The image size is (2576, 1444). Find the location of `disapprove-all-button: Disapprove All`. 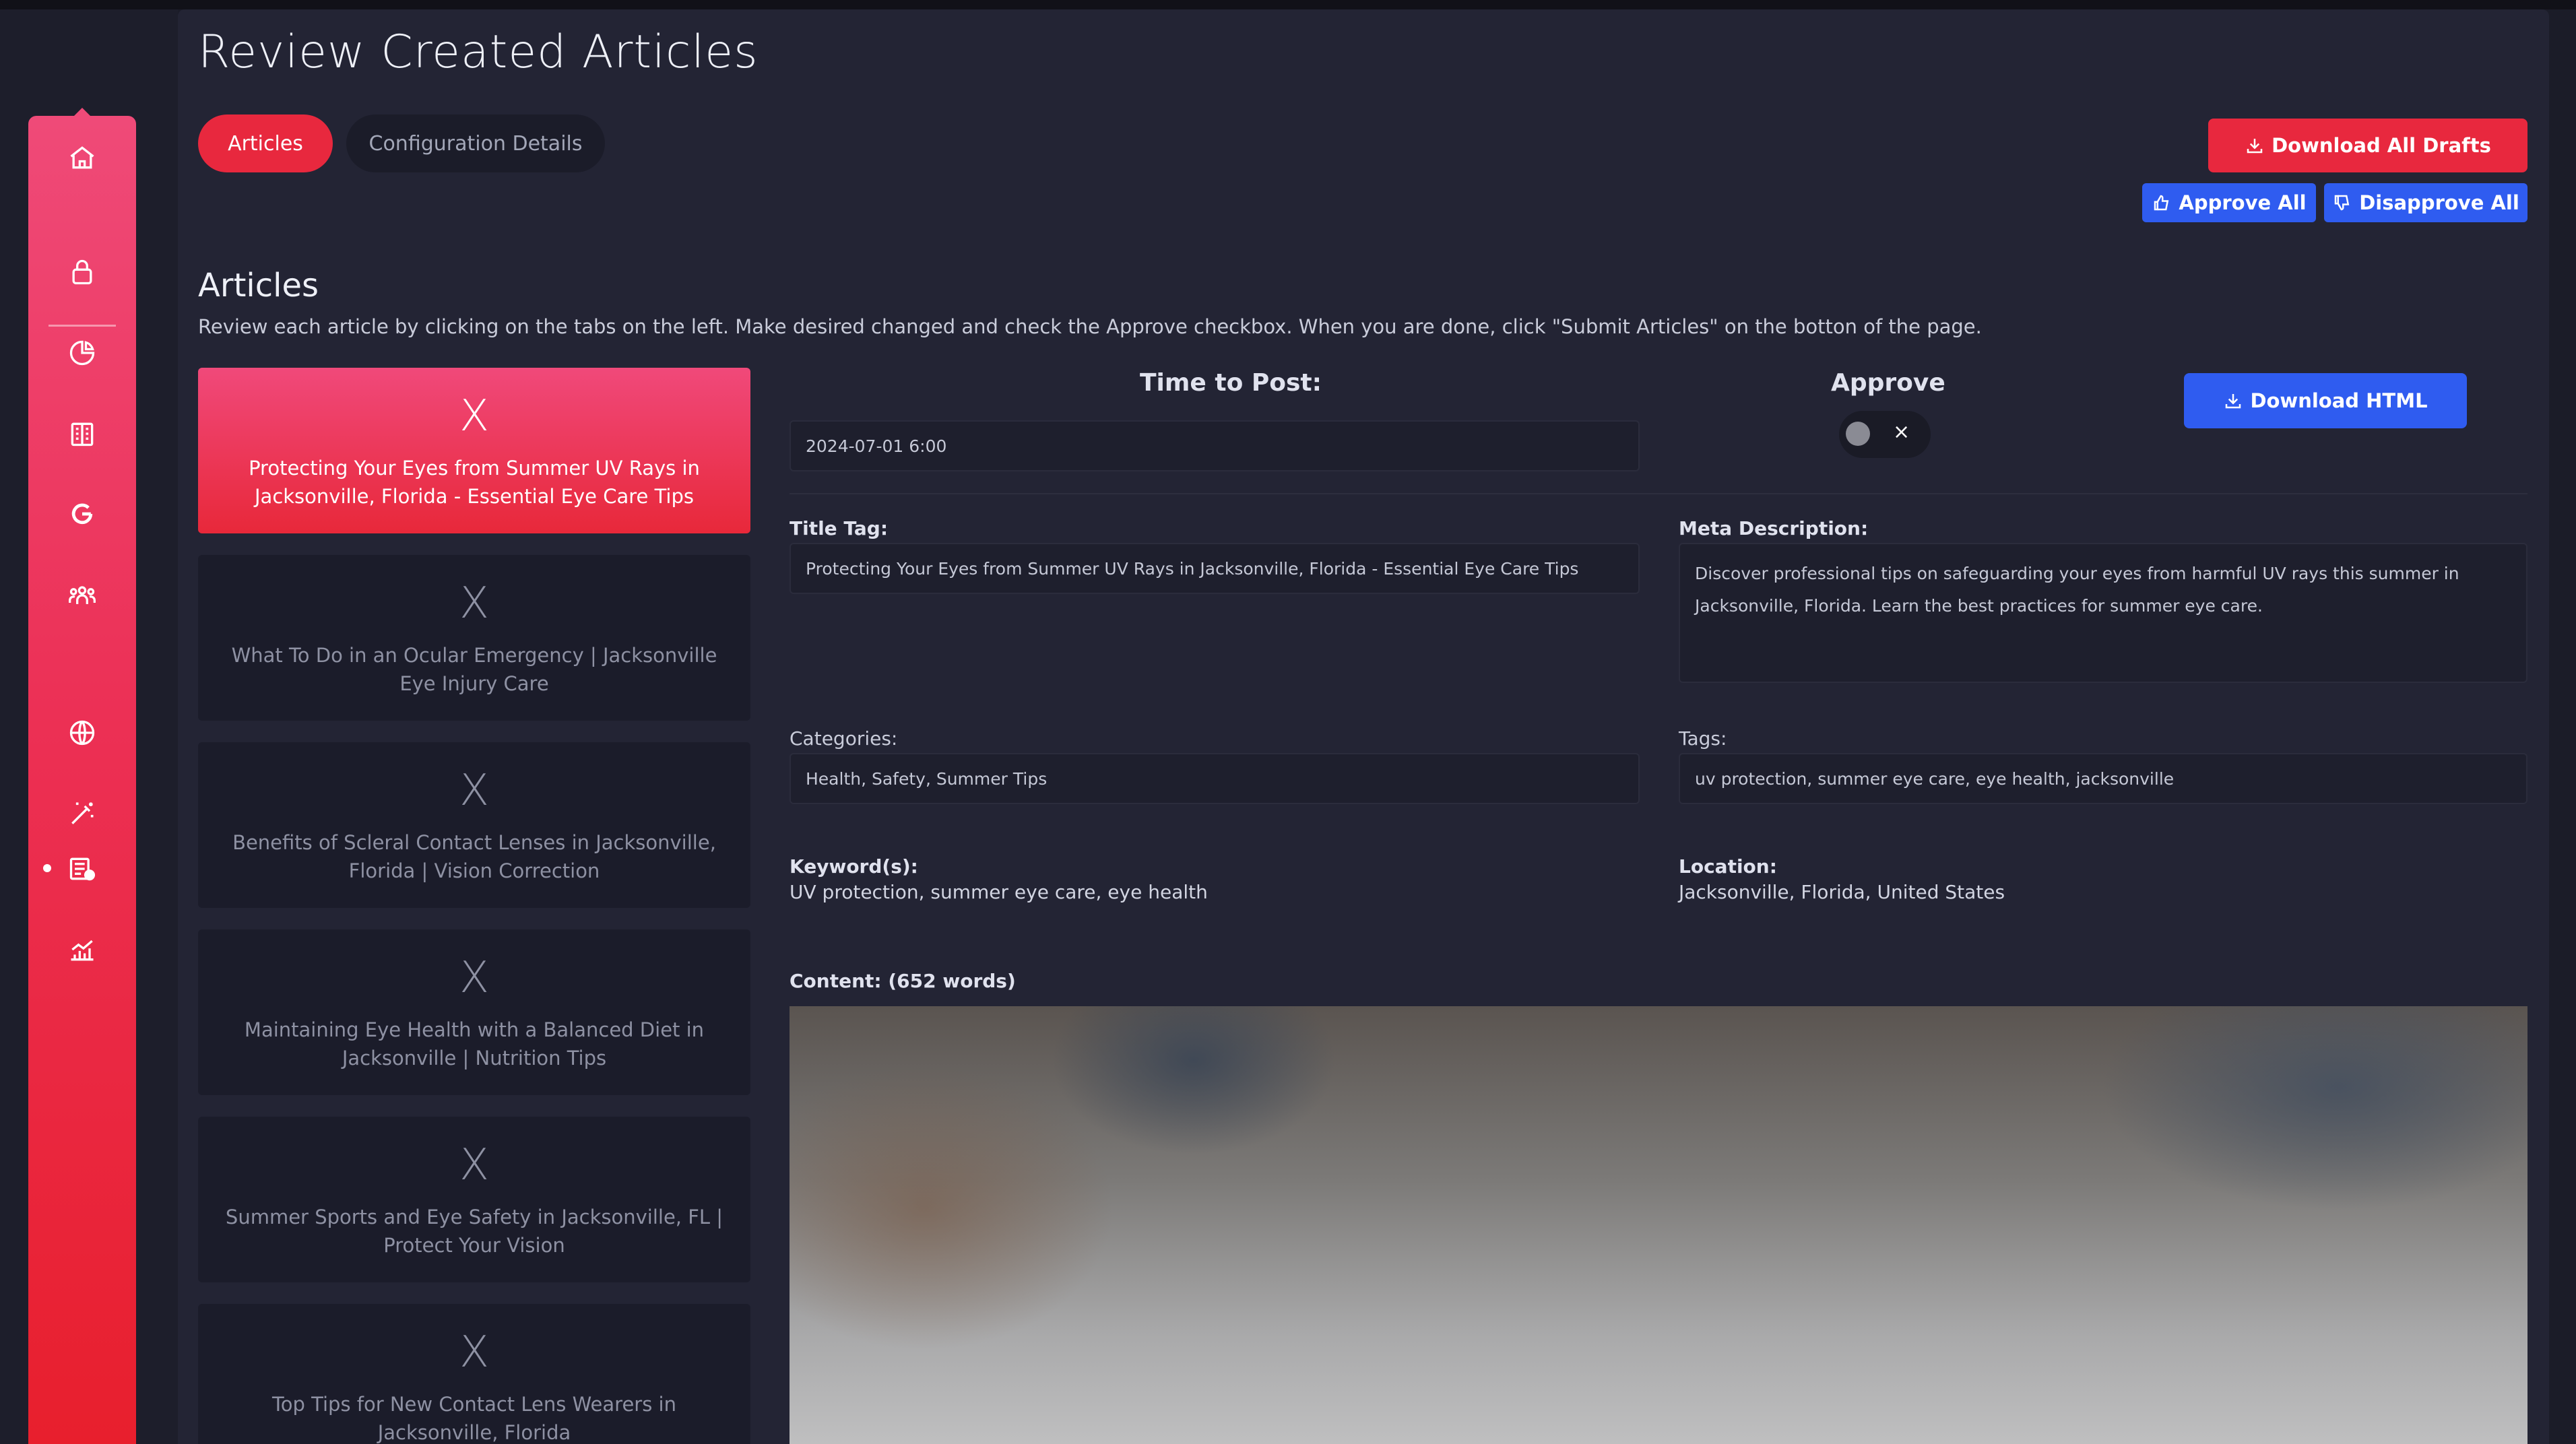

disapprove-all-button: Disapprove All is located at coordinates (2425, 202).